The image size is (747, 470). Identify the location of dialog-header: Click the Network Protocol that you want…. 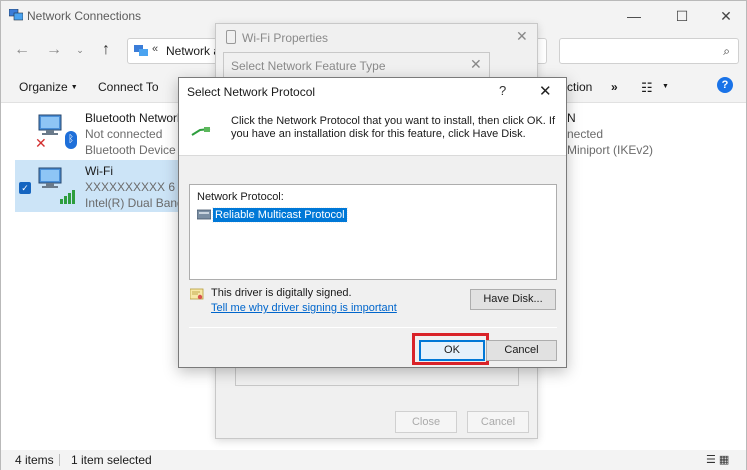
(372, 130).